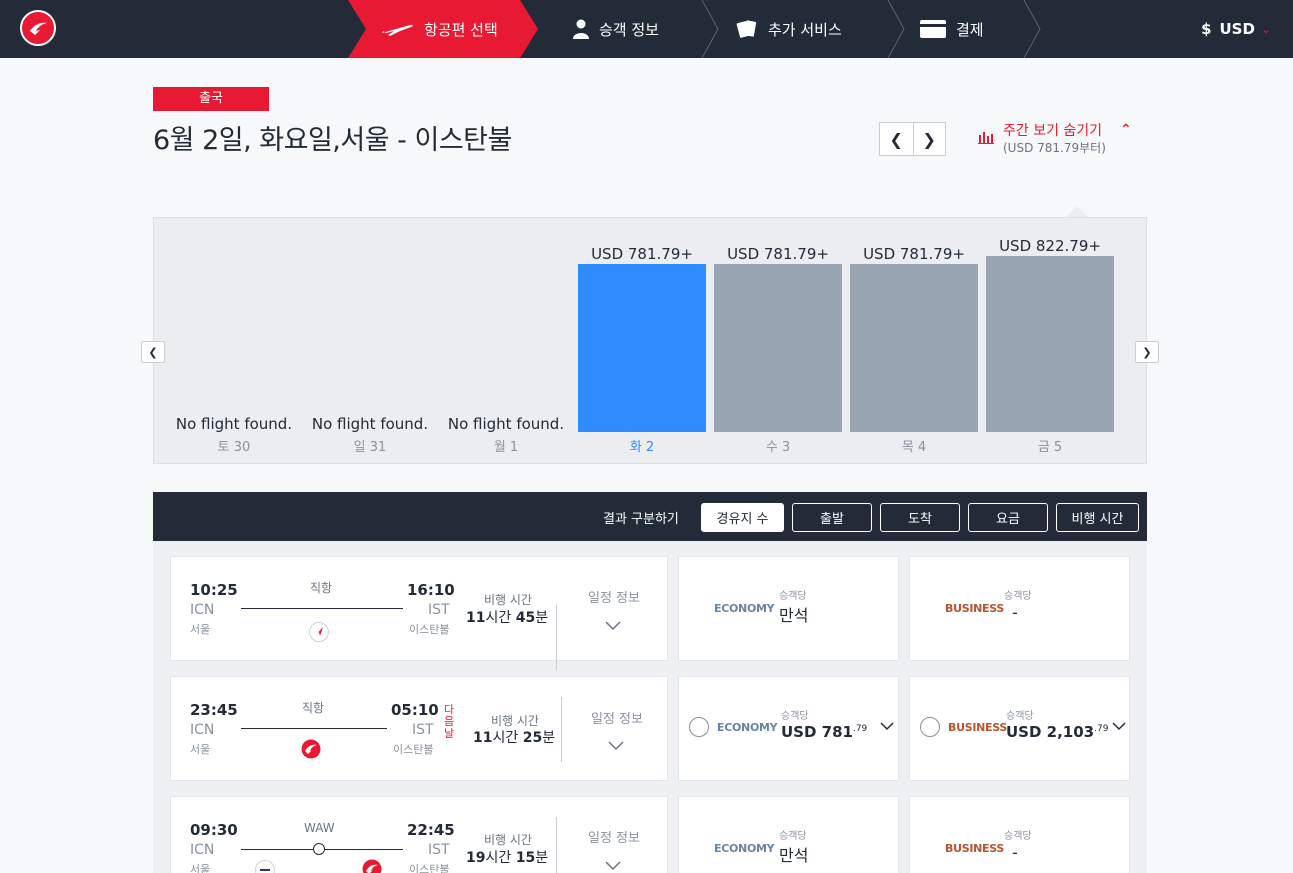 This screenshot has width=1293, height=873. What do you see at coordinates (370, 341) in the screenshot?
I see `chart-day-1: No flight found. 일 31` at bounding box center [370, 341].